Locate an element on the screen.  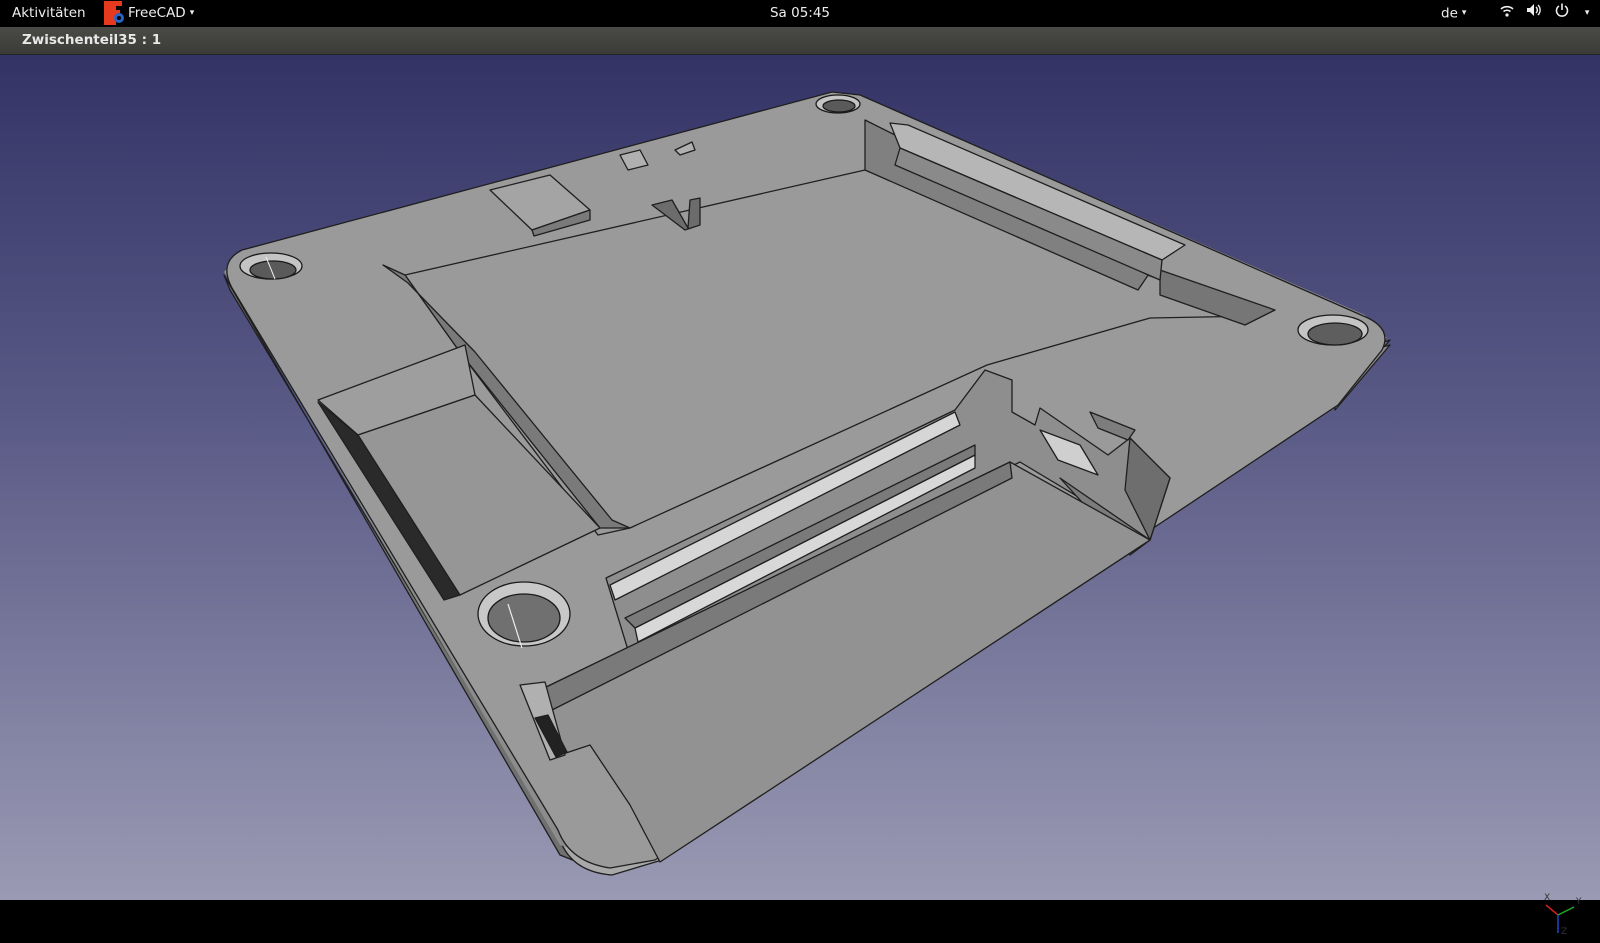
language-chevron-icon: ▾ is located at coordinates (1464, 13).